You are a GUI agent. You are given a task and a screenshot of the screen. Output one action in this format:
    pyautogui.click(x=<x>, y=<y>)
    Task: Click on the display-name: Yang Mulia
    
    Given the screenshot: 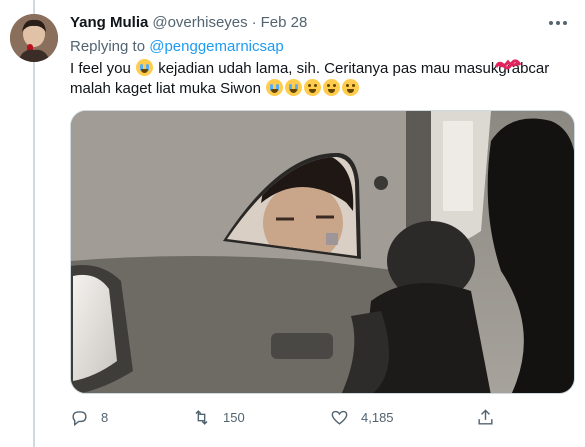 What is the action you would take?
    pyautogui.click(x=109, y=23)
    